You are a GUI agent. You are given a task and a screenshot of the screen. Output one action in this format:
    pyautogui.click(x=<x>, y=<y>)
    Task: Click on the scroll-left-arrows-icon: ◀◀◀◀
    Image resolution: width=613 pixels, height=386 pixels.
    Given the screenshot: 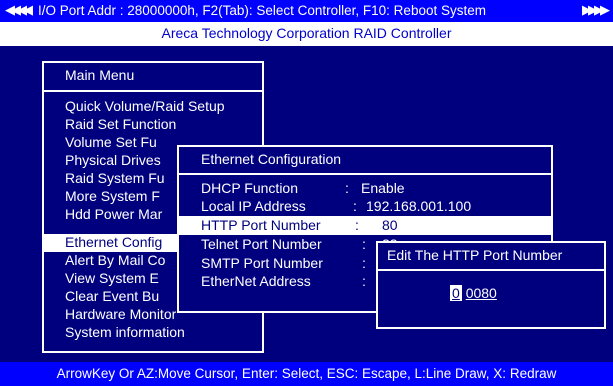 What is the action you would take?
    pyautogui.click(x=19, y=10)
    